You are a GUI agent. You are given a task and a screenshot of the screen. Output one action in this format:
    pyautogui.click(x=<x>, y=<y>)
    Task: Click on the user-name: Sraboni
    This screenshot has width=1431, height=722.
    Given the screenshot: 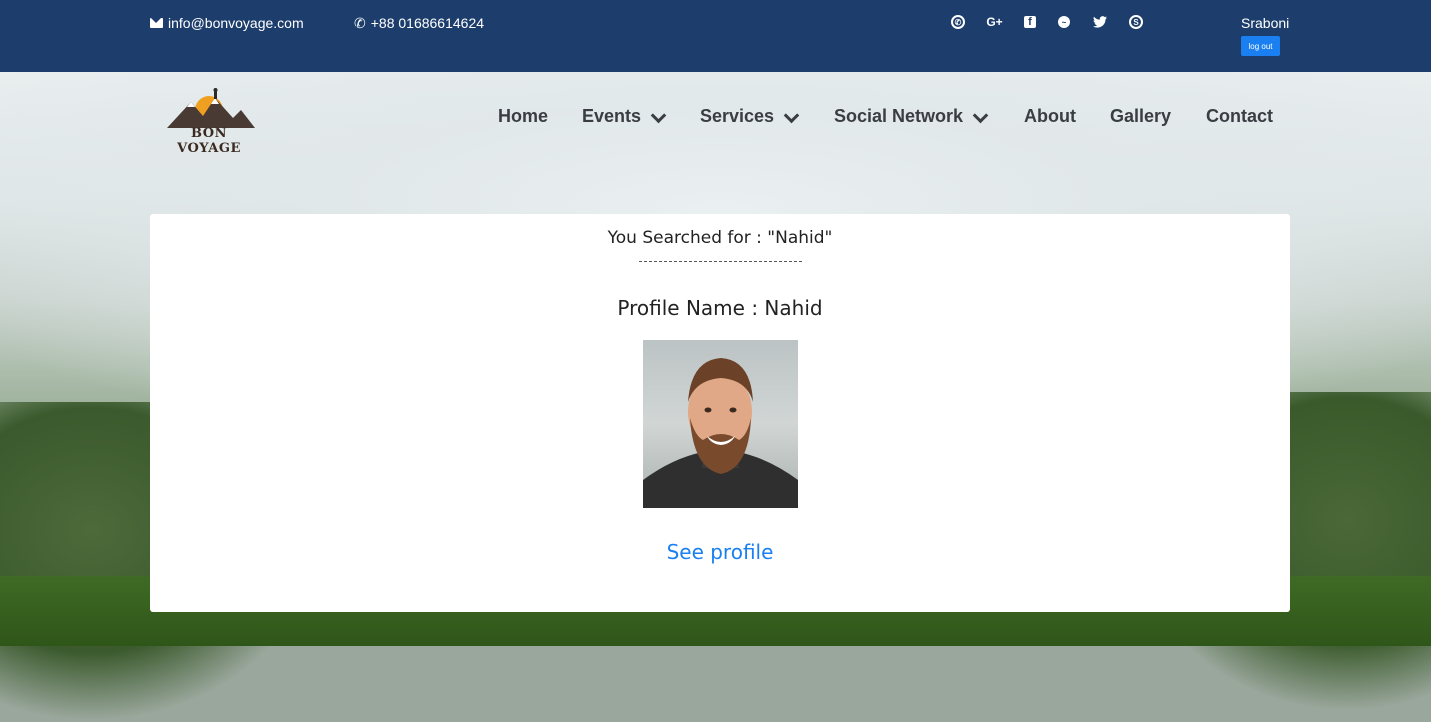 What is the action you would take?
    pyautogui.click(x=1265, y=23)
    